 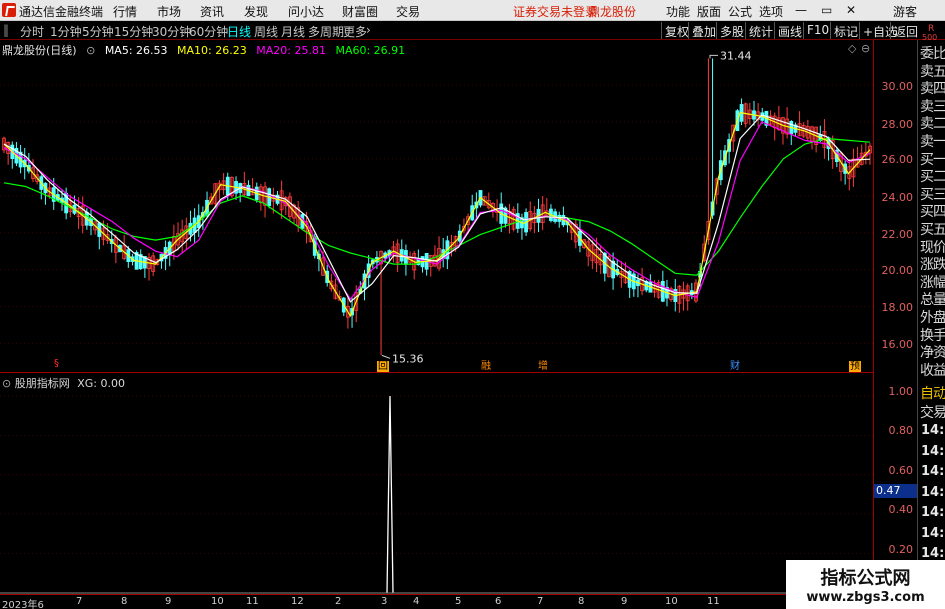 What do you see at coordinates (408, 11) in the screenshot?
I see `menu-jiaoyi: 交易` at bounding box center [408, 11].